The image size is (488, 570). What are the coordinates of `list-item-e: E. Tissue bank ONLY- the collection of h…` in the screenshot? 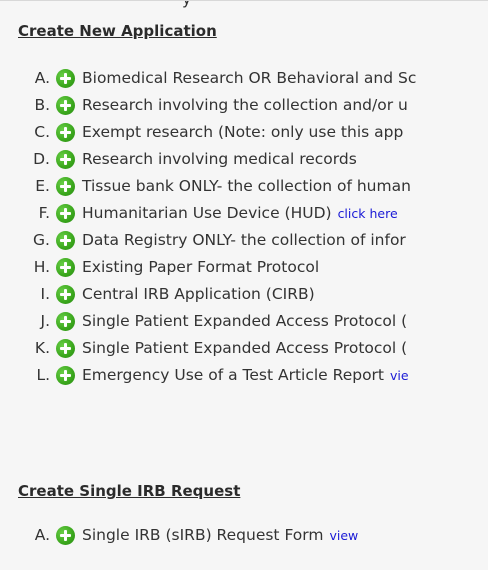 It's located at (216, 186).